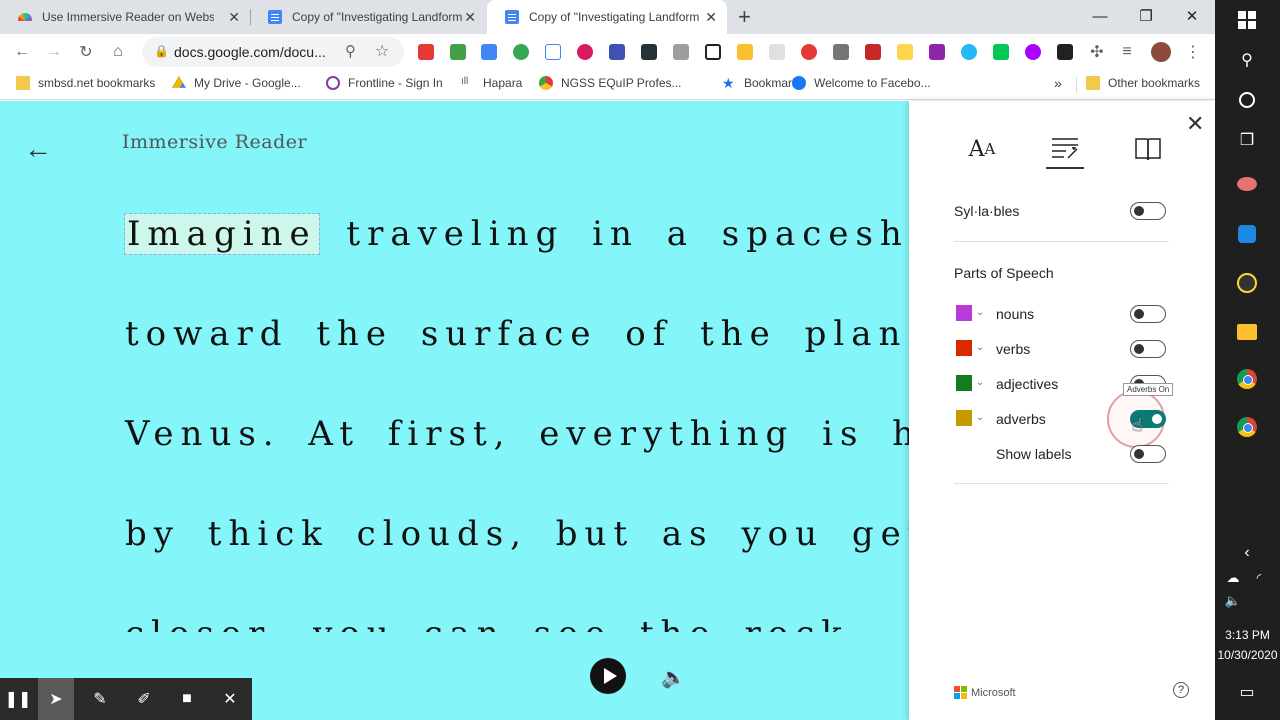 This screenshot has width=1280, height=720. Describe the element at coordinates (100, 699) in the screenshot. I see `pen-icon: ✎` at that location.